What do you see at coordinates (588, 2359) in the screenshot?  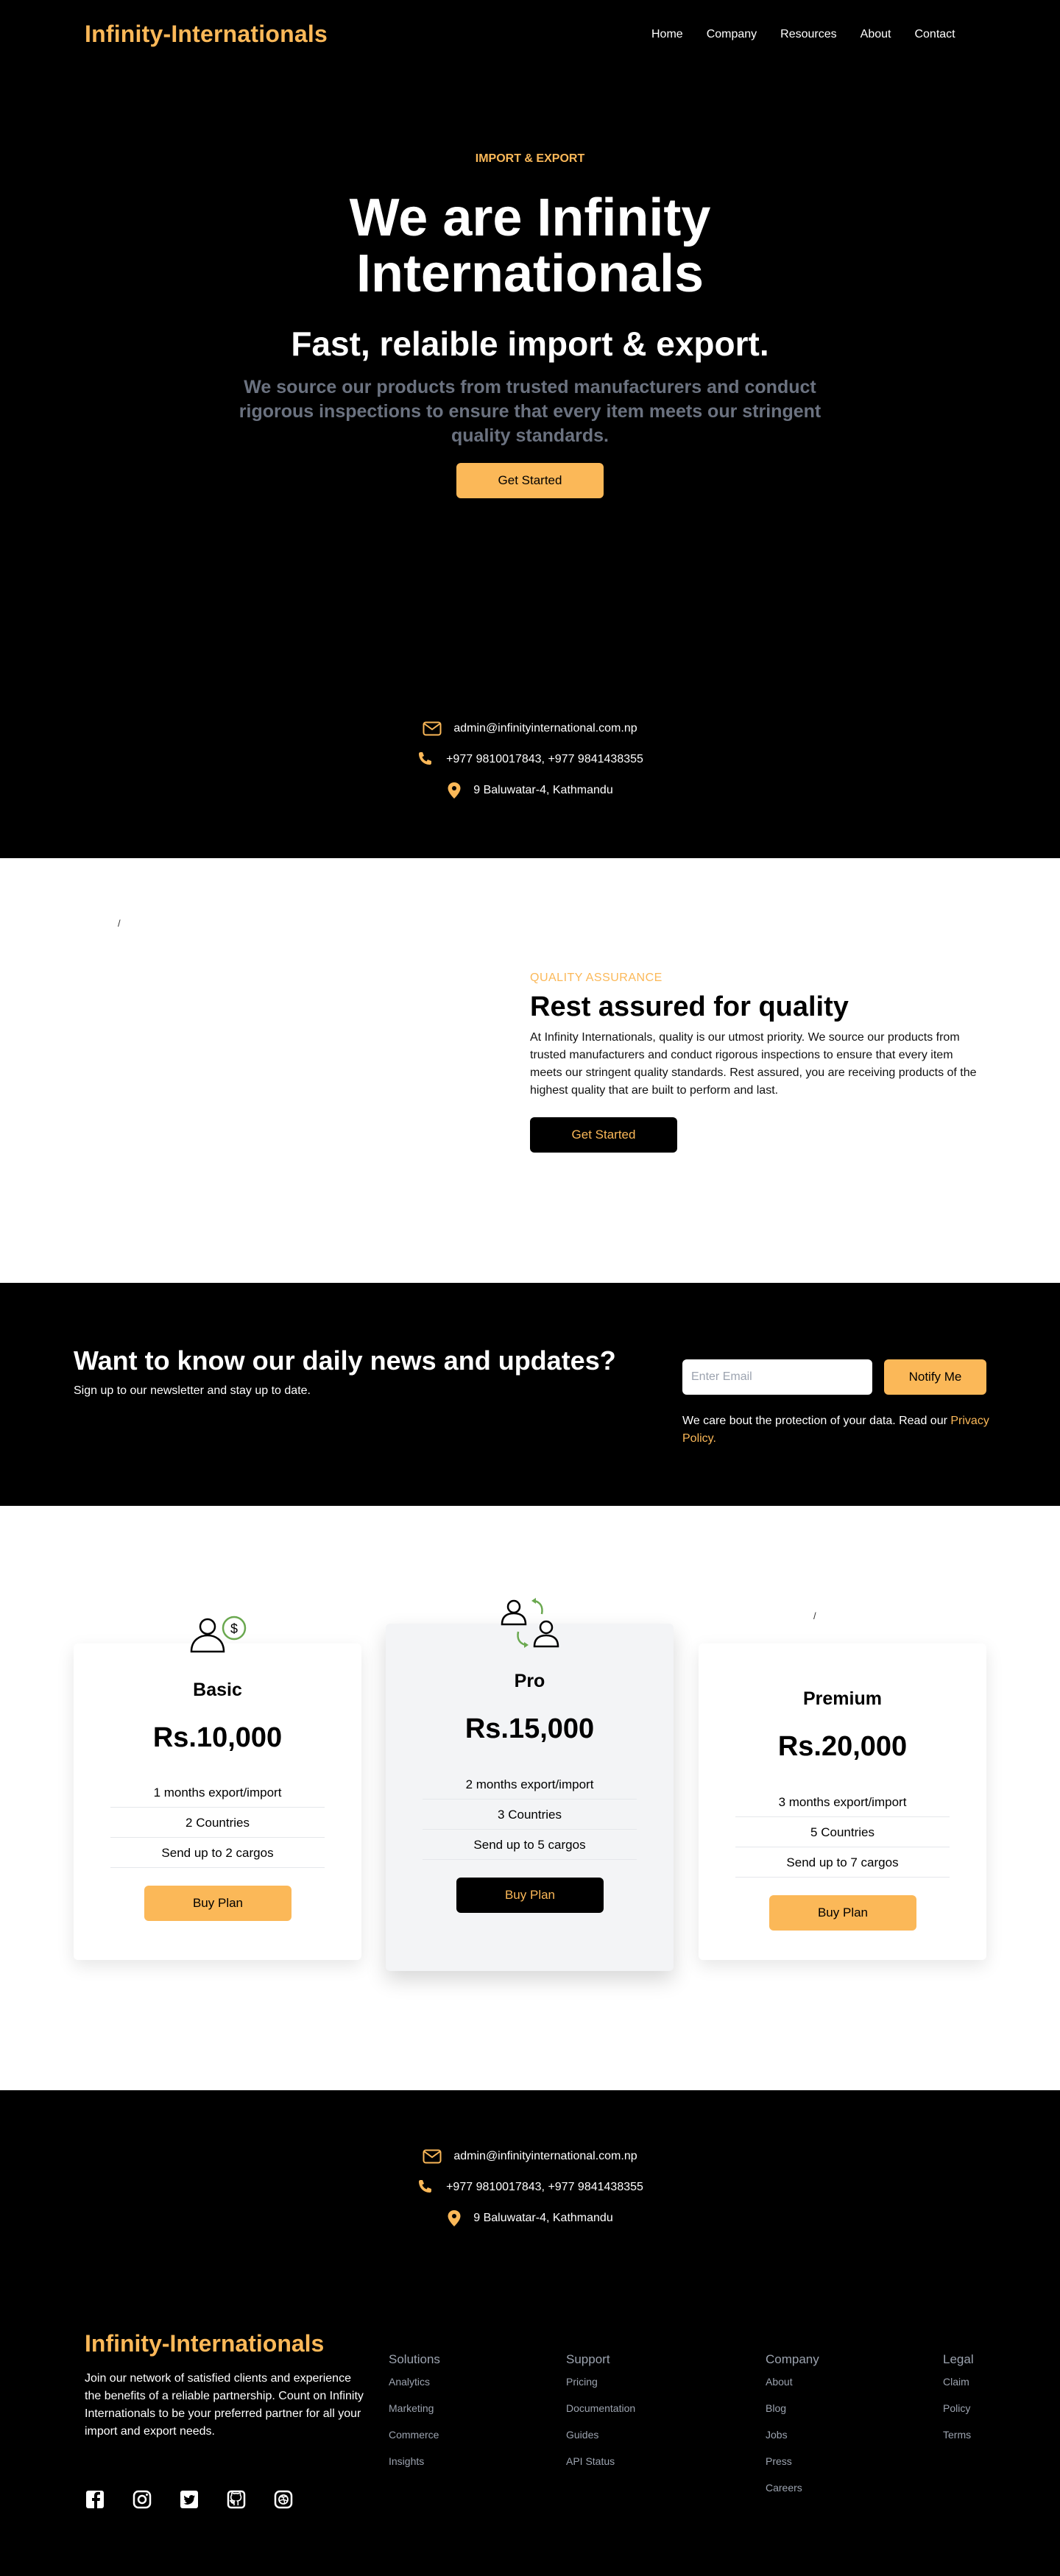 I see `footer-col-title: Support` at bounding box center [588, 2359].